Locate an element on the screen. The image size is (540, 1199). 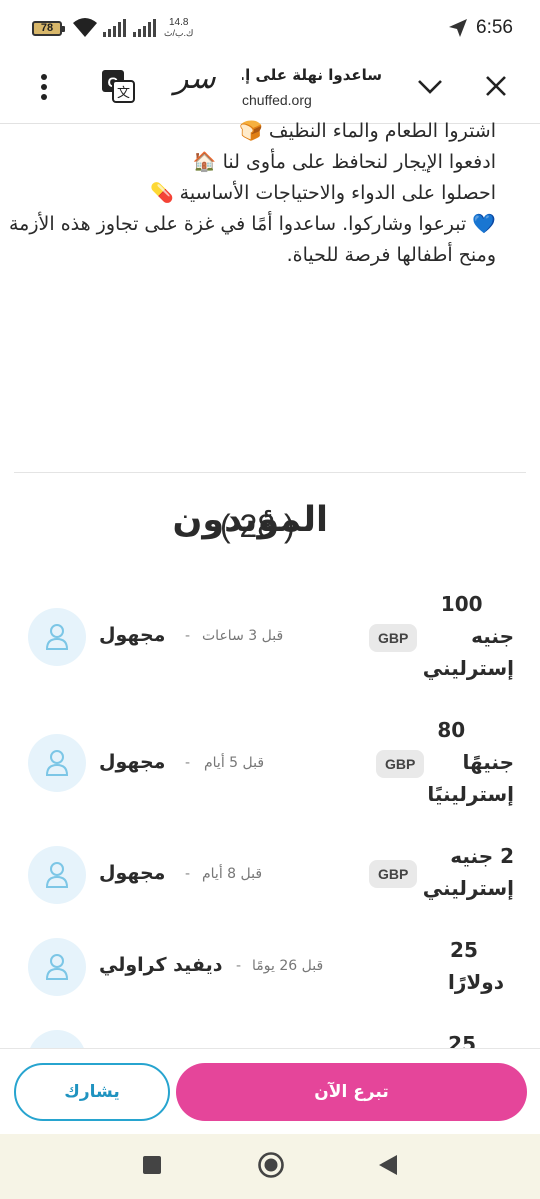
amount-line: جنيهًا is located at coordinates (488, 762).